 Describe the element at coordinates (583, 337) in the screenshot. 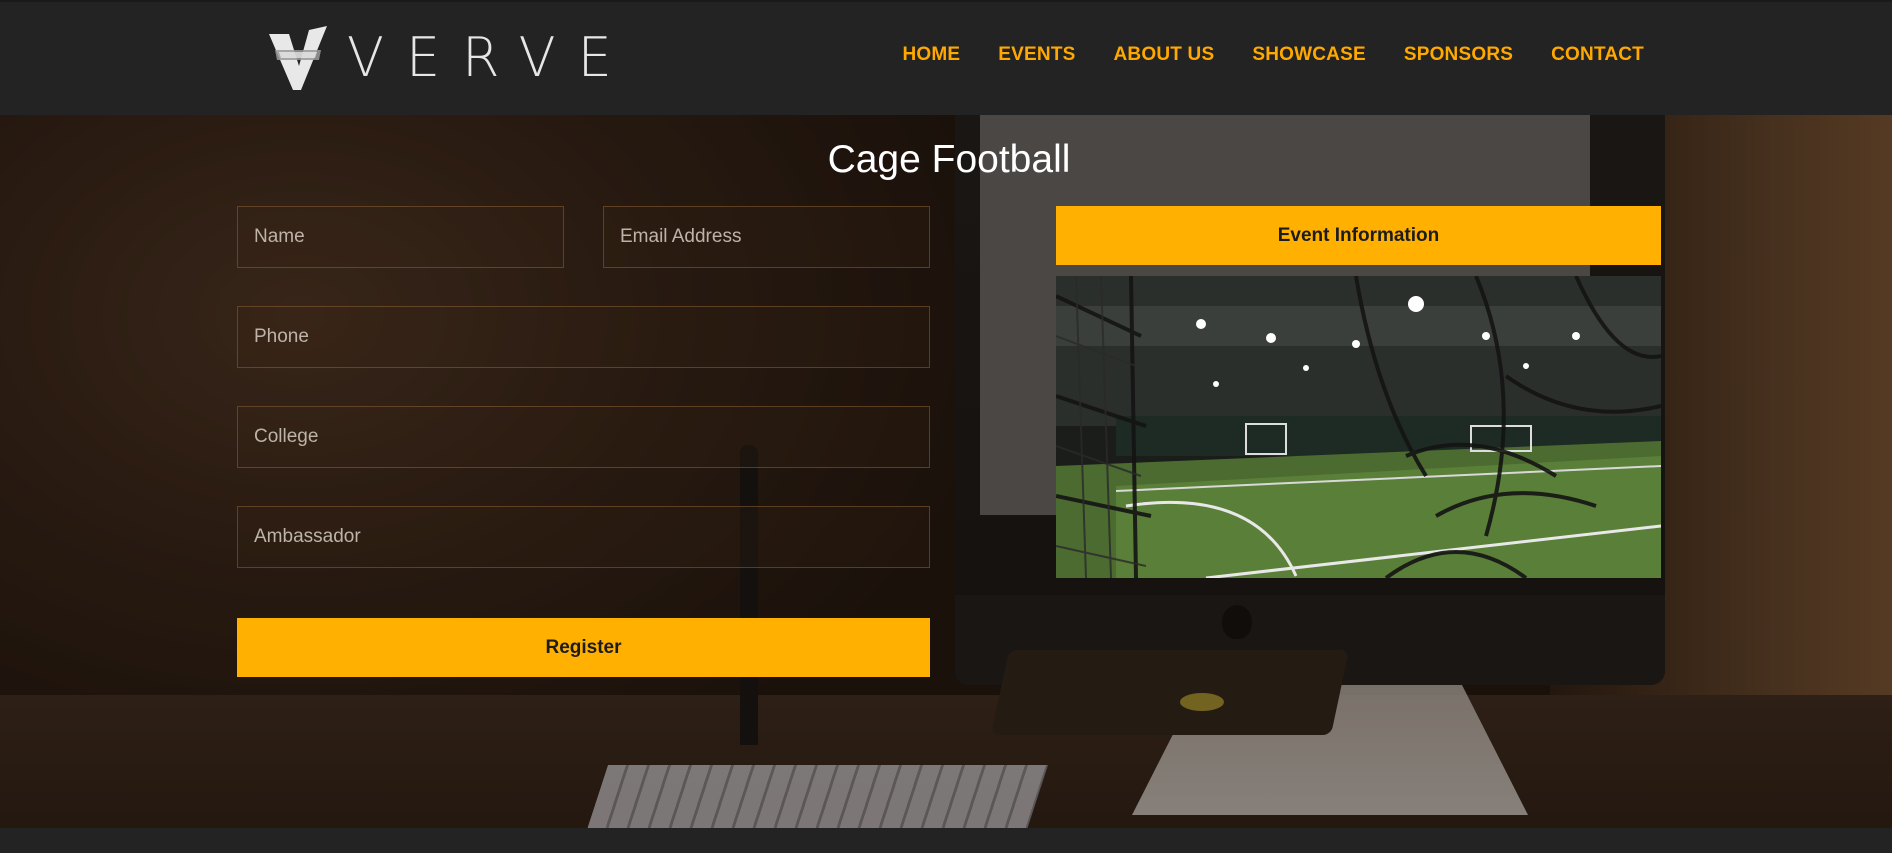

I see `phone-input` at that location.